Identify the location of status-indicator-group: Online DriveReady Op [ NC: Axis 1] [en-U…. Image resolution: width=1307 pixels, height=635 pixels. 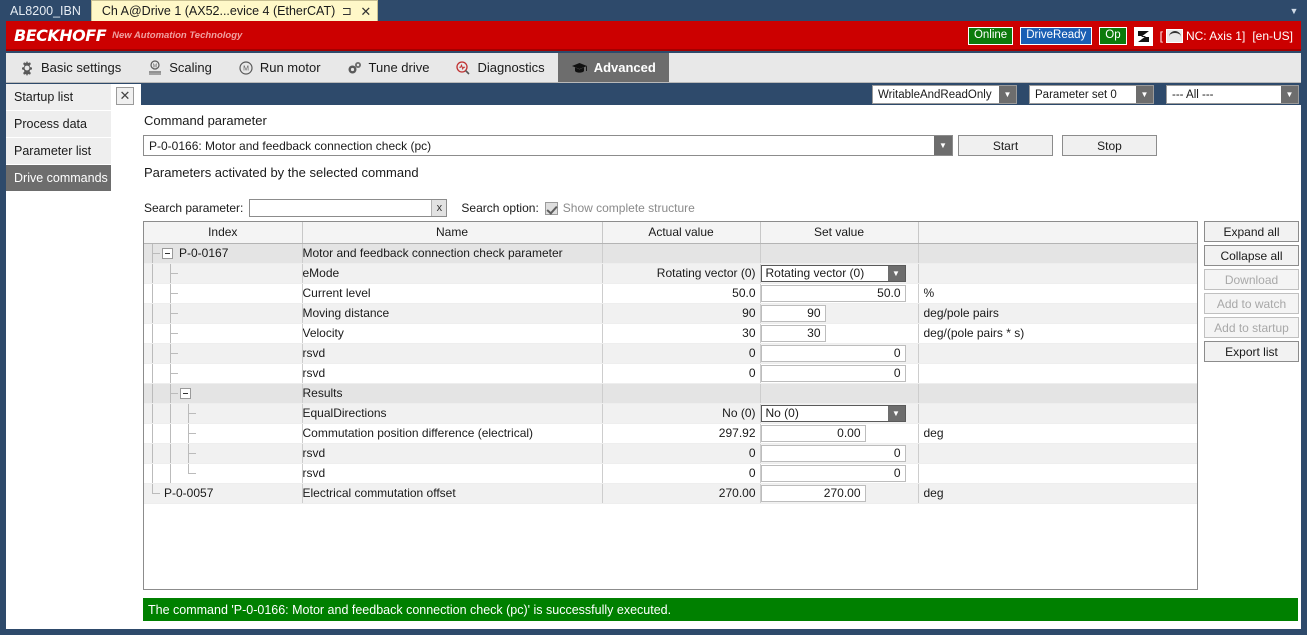
(1130, 36).